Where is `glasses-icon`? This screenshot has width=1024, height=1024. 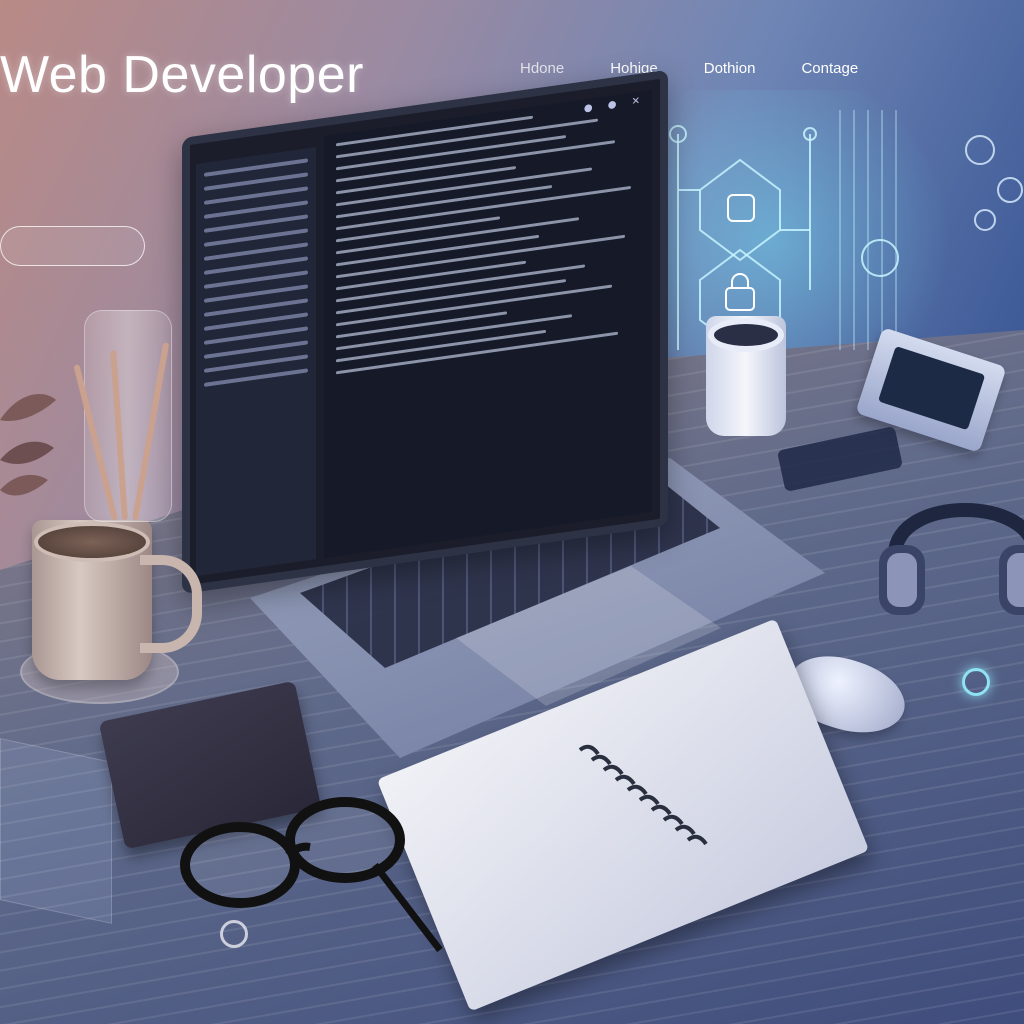
glasses-icon is located at coordinates (311, 875).